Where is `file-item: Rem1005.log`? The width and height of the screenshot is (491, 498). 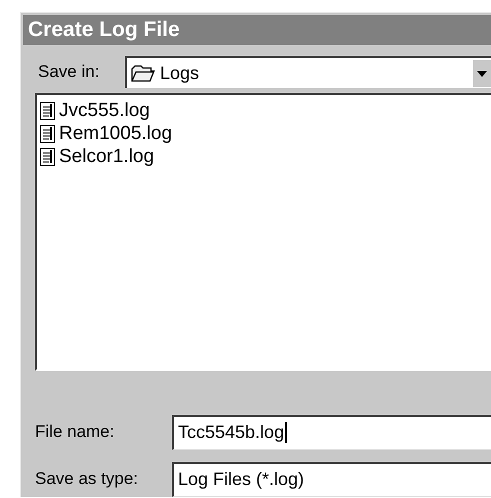 file-item: Rem1005.log is located at coordinates (265, 134).